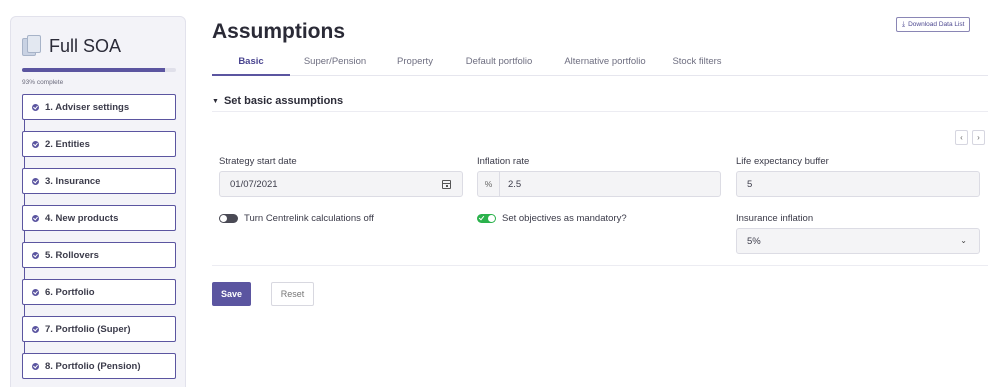 This screenshot has width=1000, height=387. I want to click on calendar-icon, so click(446, 184).